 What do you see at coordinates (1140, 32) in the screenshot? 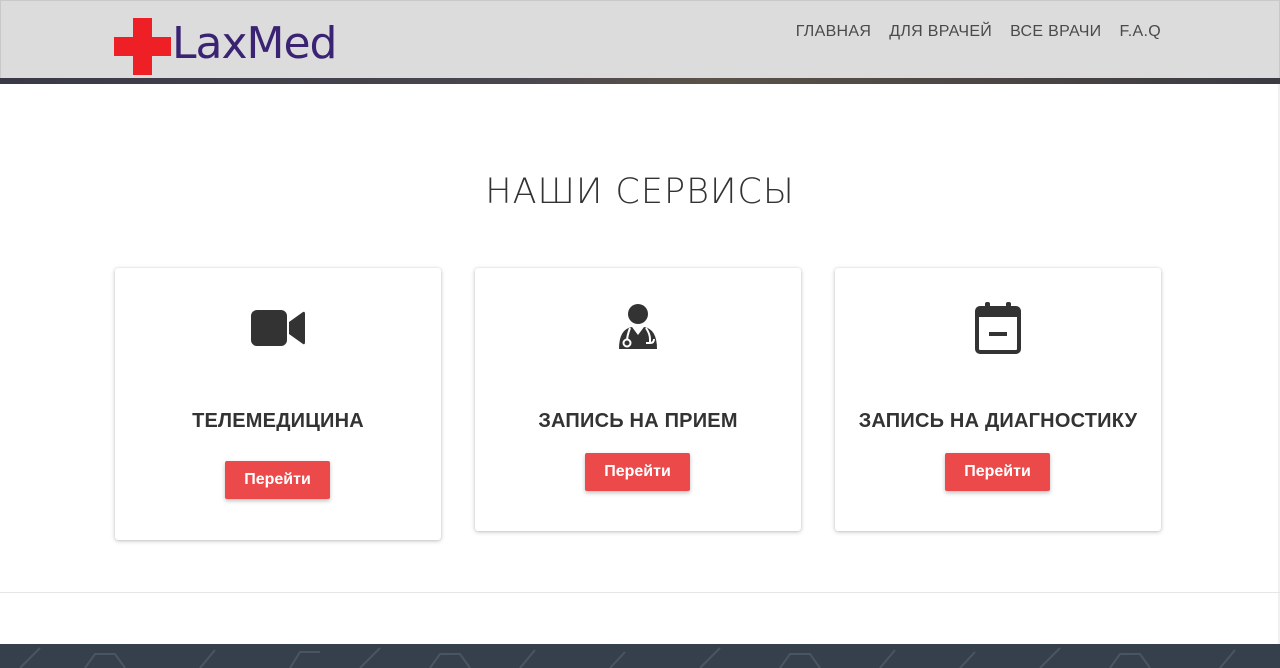
I see `nav-item-faq: F.A.Q` at bounding box center [1140, 32].